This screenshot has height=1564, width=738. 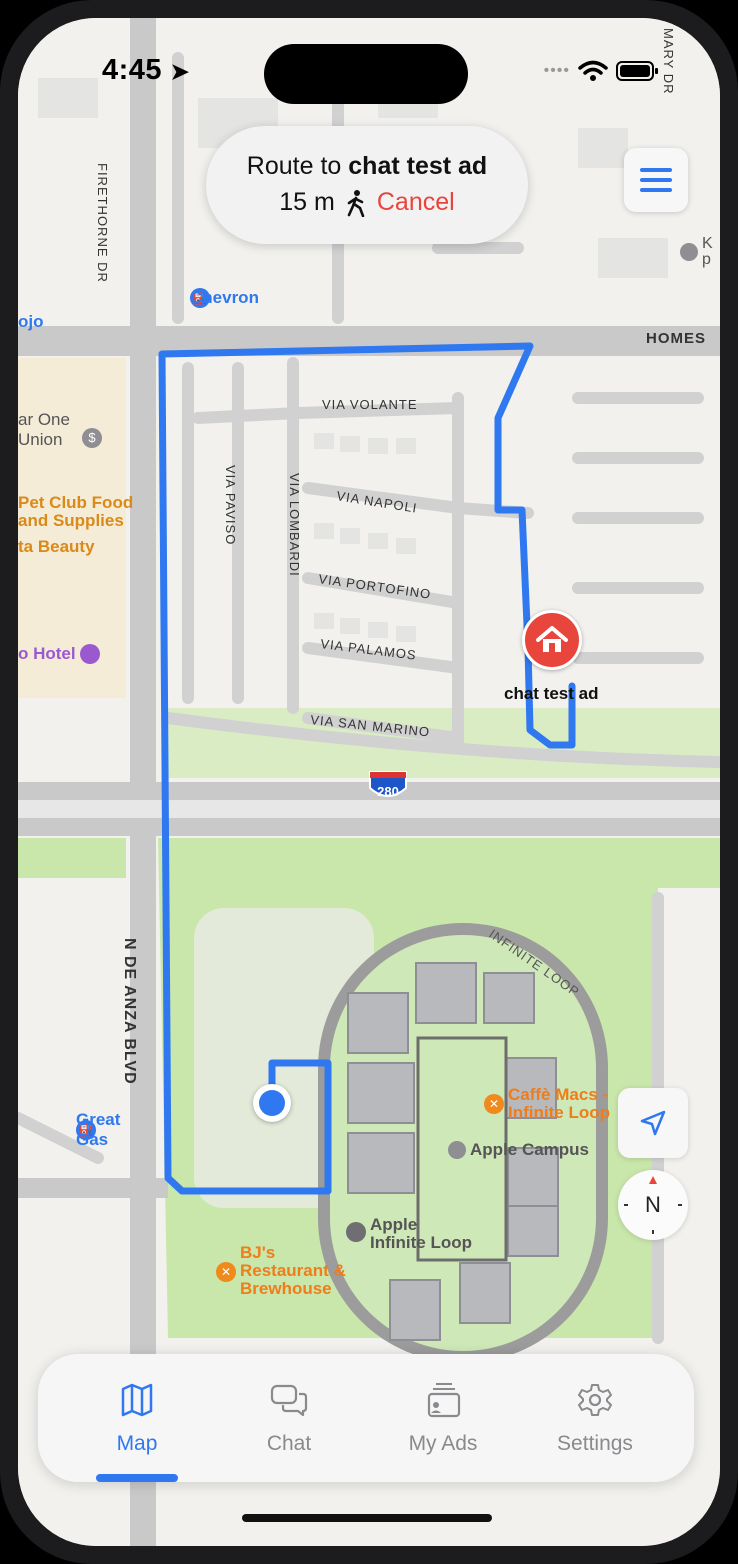 I want to click on poi-apple-campus-label: Apple Campus, so click(x=530, y=1149).